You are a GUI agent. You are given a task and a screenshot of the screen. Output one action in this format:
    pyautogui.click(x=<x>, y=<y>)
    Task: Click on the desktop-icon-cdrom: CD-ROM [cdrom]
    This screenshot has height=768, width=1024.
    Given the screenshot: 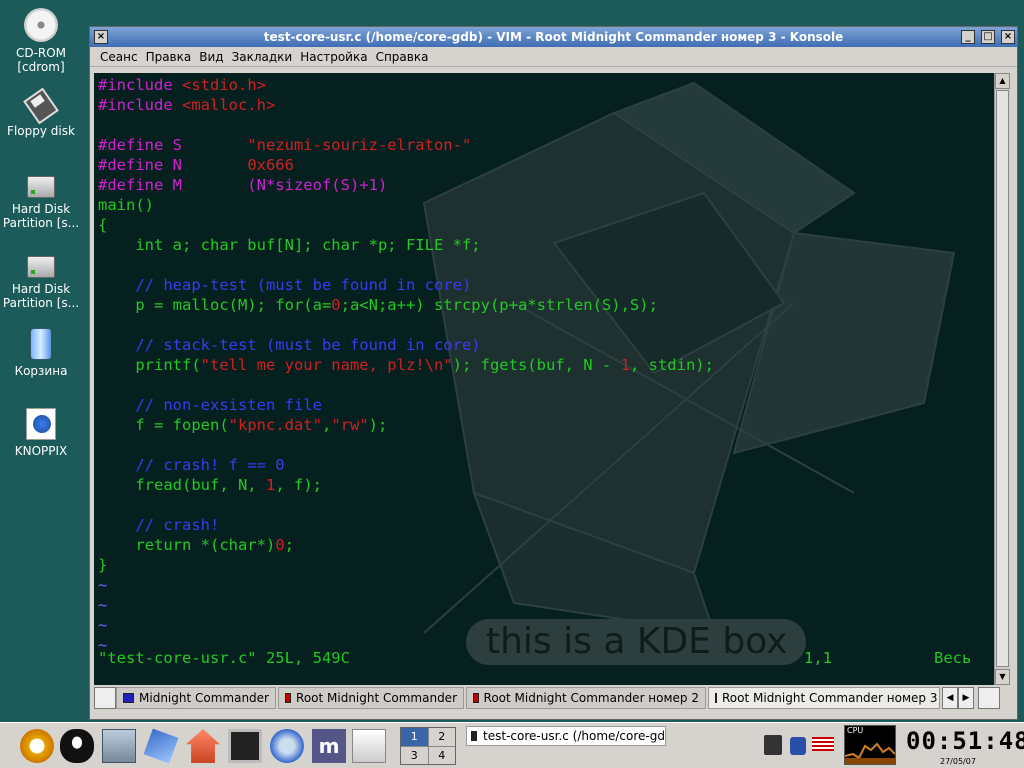 What is the action you would take?
    pyautogui.click(x=41, y=41)
    